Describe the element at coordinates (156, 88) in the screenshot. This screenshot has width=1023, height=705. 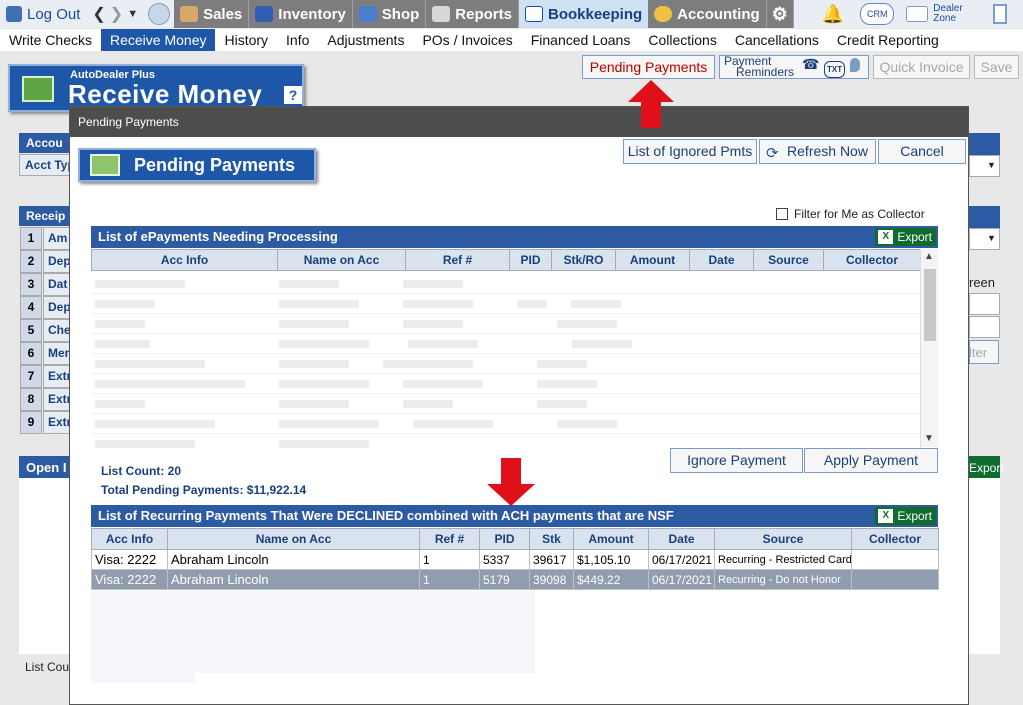
I see `page-title-badge: AutoDealer Plus Receive Money ?` at that location.